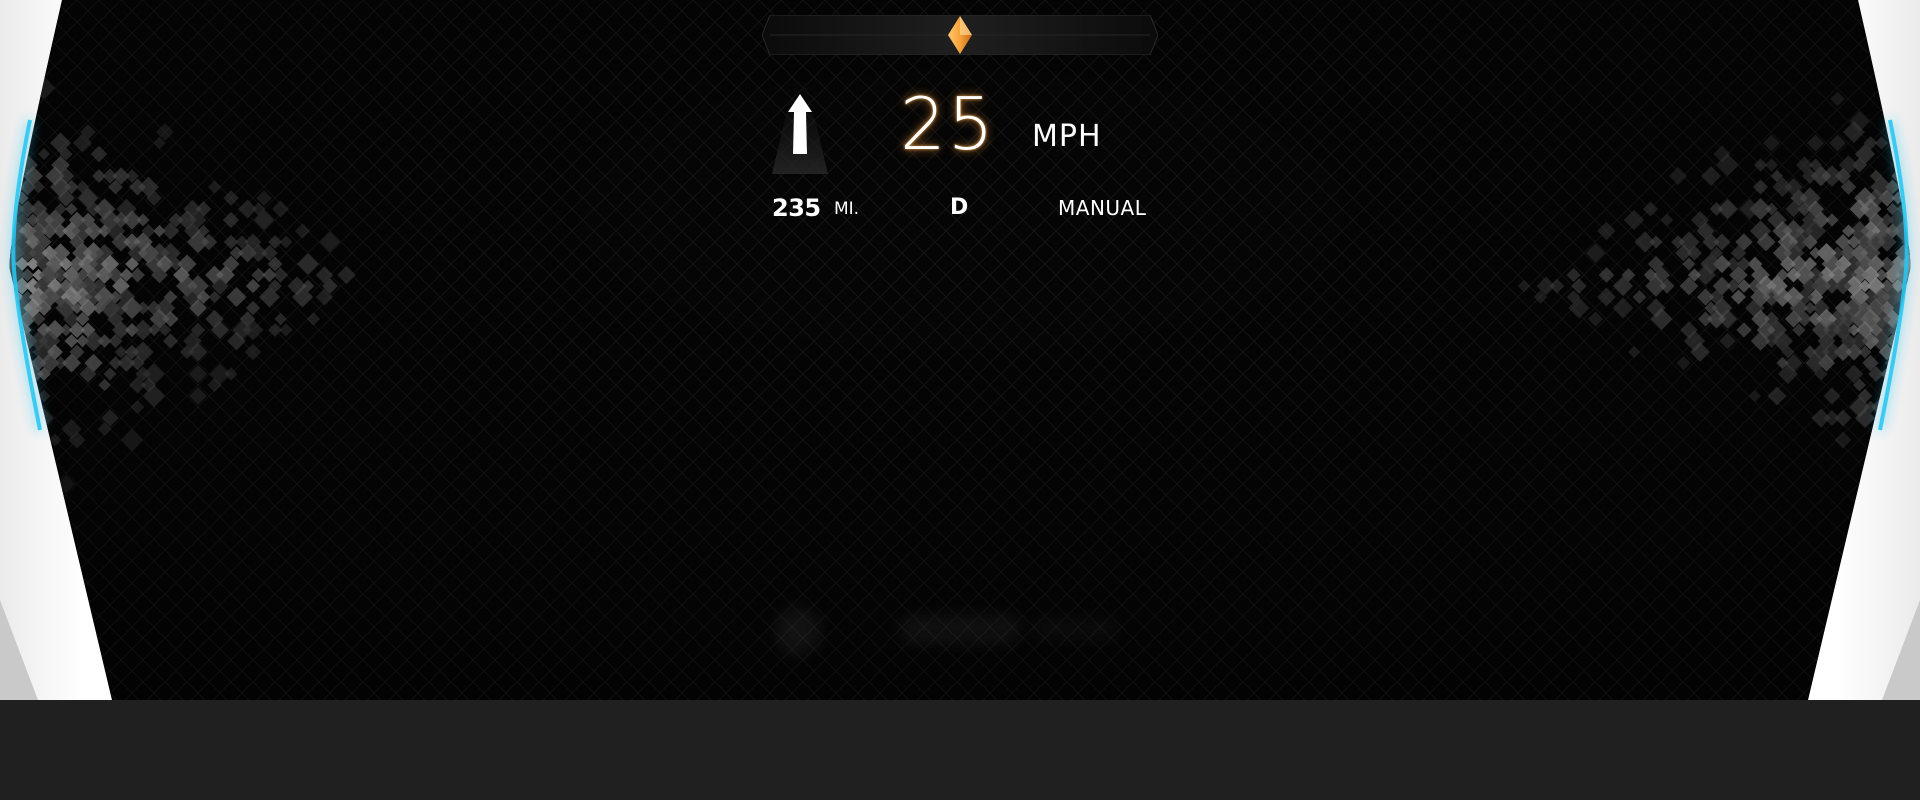  I want to click on gear-indicator: D, so click(959, 207).